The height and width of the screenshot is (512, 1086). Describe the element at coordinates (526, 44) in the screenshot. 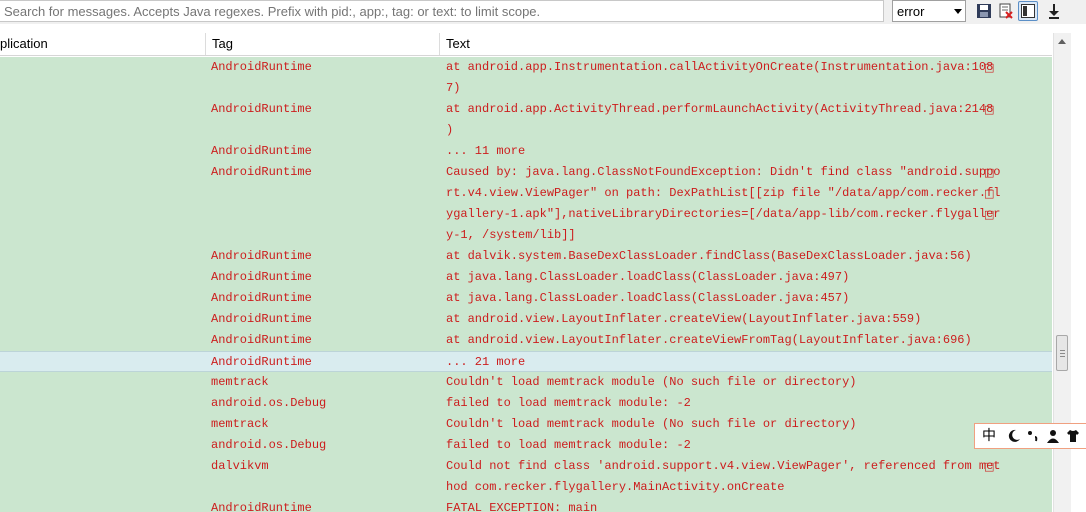

I see `log-table-header: plication Tag Text` at that location.